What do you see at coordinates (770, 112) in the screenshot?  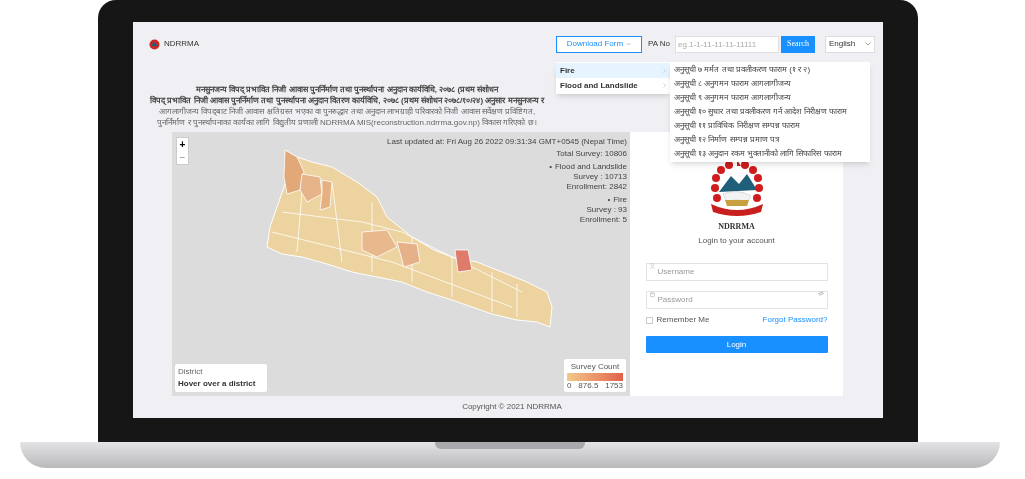 I see `submenu-item: अनुसूची १० सुधार तथा प्रवलीकरण गर्न आदेश निरीक्षण फाराम` at bounding box center [770, 112].